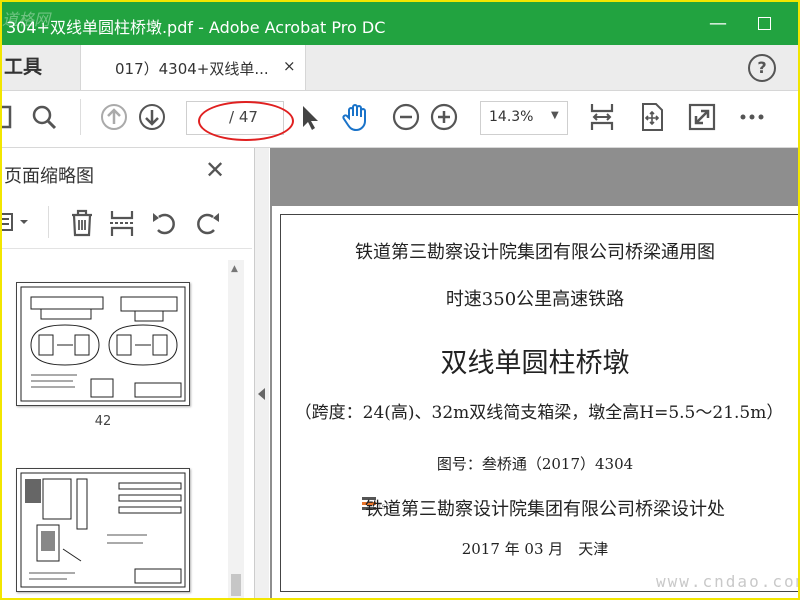 Image resolution: width=800 pixels, height=600 pixels. What do you see at coordinates (234, 269) in the screenshot?
I see `scroll-up-icon: ▲` at bounding box center [234, 269].